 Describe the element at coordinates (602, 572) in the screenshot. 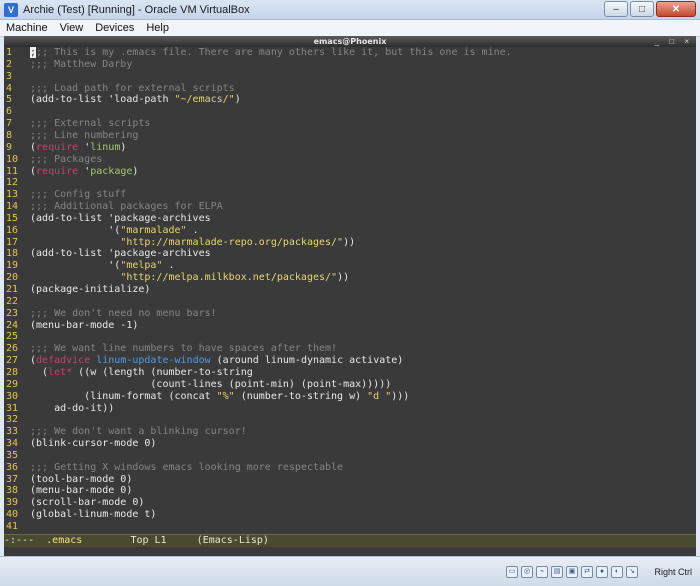

I see `record-icon: ●` at that location.